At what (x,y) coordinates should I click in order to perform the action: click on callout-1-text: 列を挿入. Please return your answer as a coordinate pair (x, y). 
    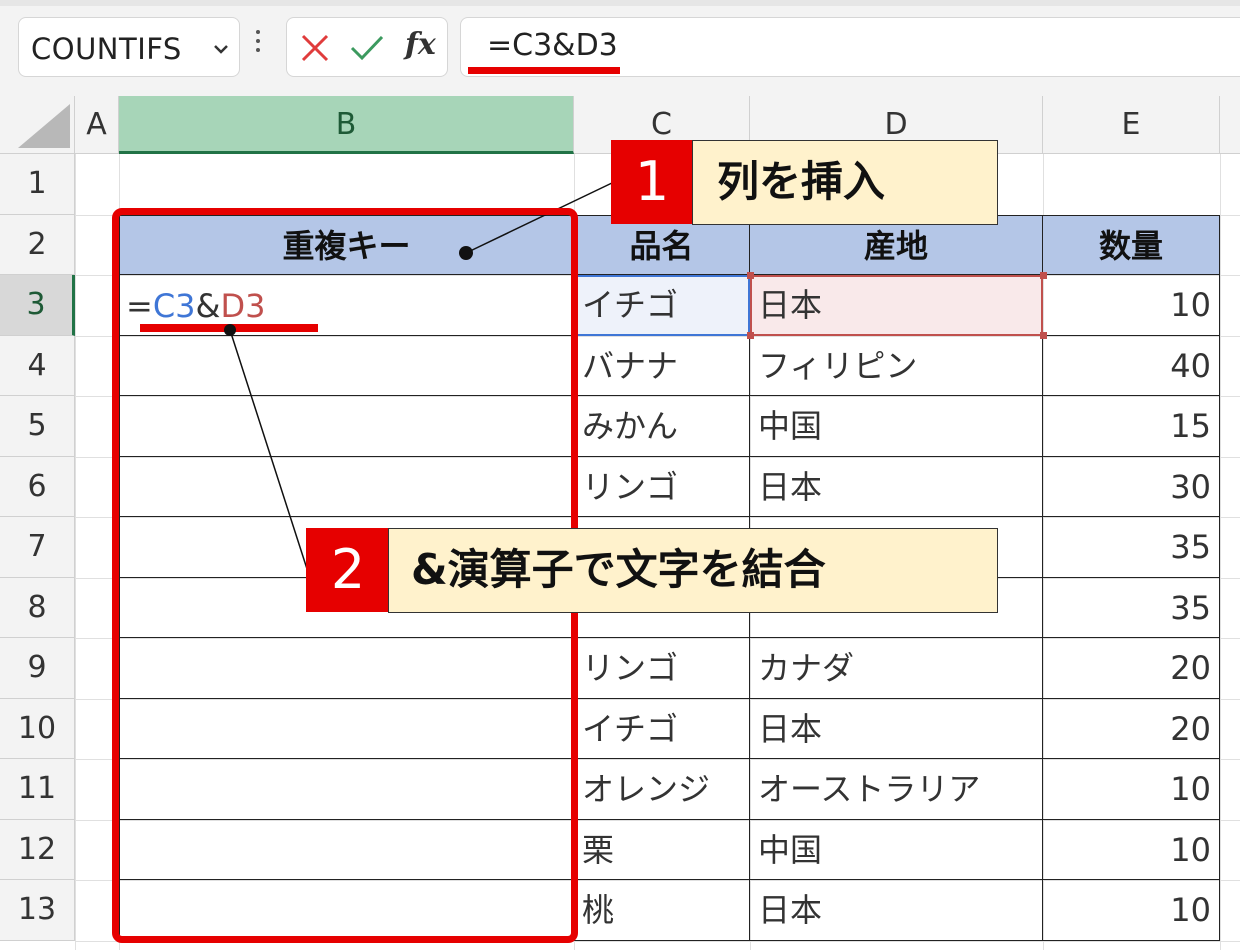
    Looking at the image, I should click on (845, 182).